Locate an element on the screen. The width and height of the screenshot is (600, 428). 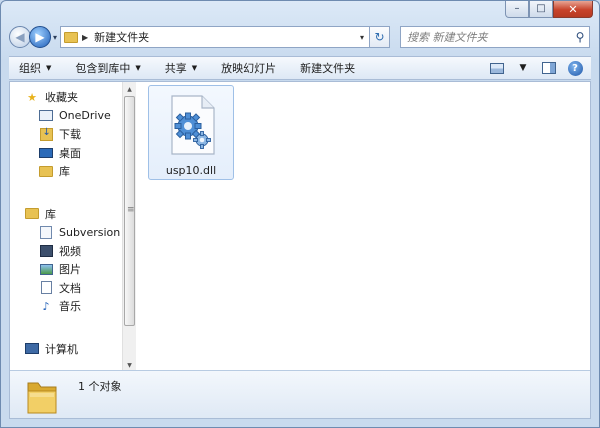
new-folder-label: 新建文件夹 is located at coordinates (328, 68).